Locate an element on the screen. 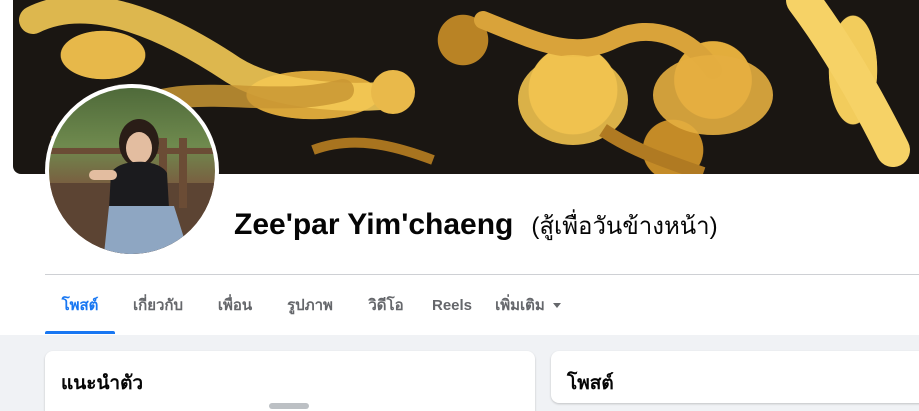 The width and height of the screenshot is (919, 411). posts-card: โพสต์ is located at coordinates (735, 377).